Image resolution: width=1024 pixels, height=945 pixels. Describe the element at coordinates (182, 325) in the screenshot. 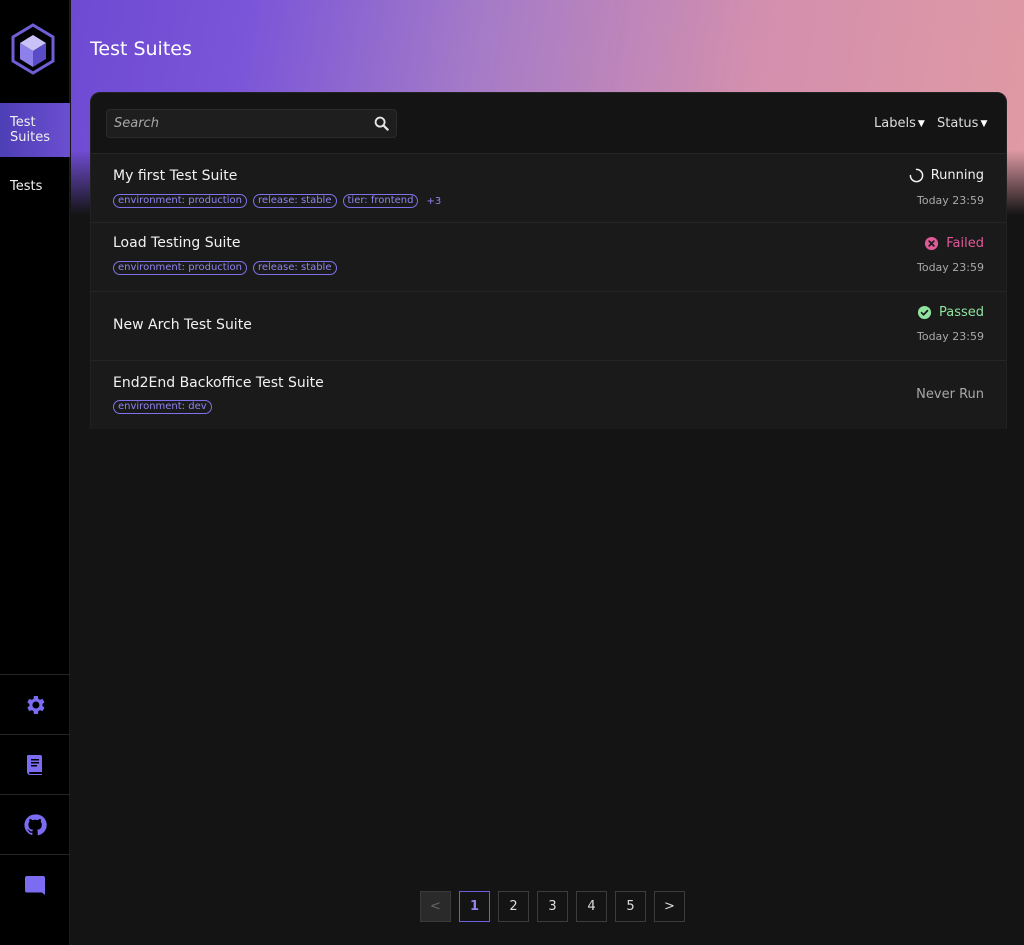

I see `suite-name: New Arch Test Suite` at that location.